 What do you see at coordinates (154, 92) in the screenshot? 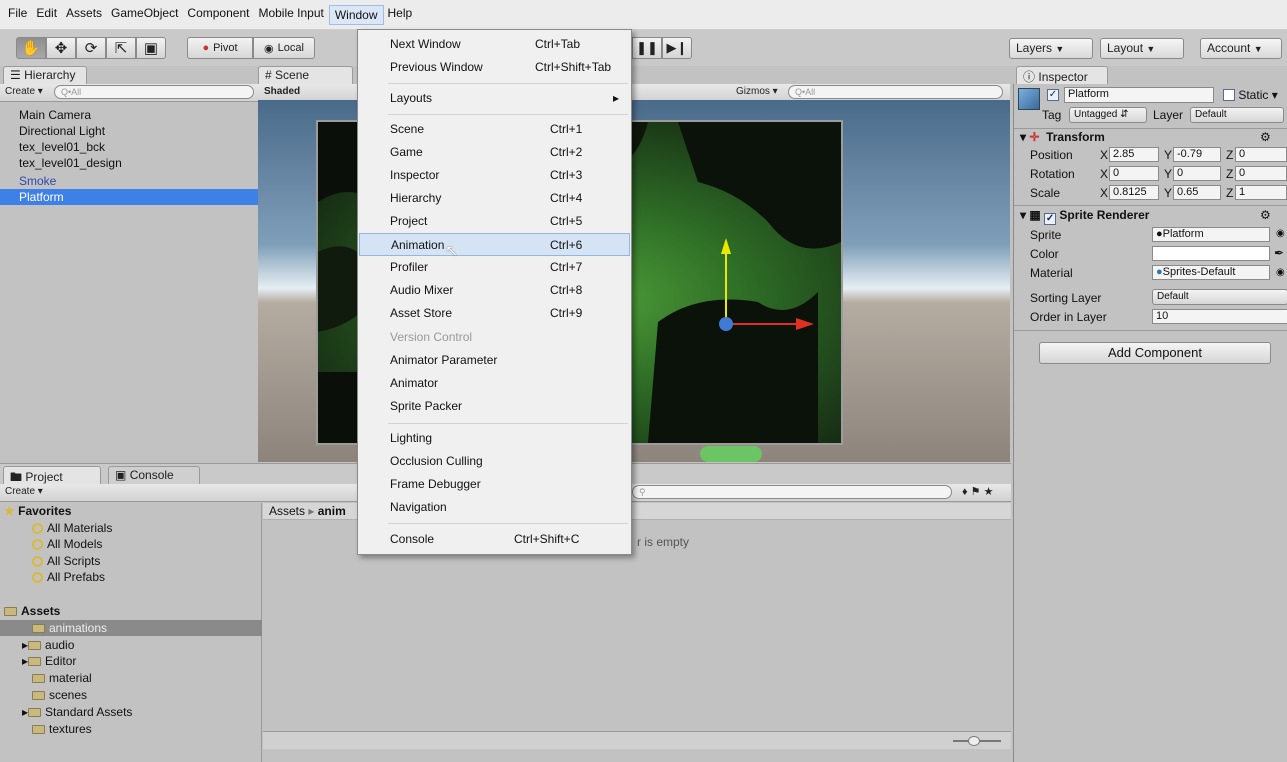
I see `hierarchy-search-input: Q•All` at bounding box center [154, 92].